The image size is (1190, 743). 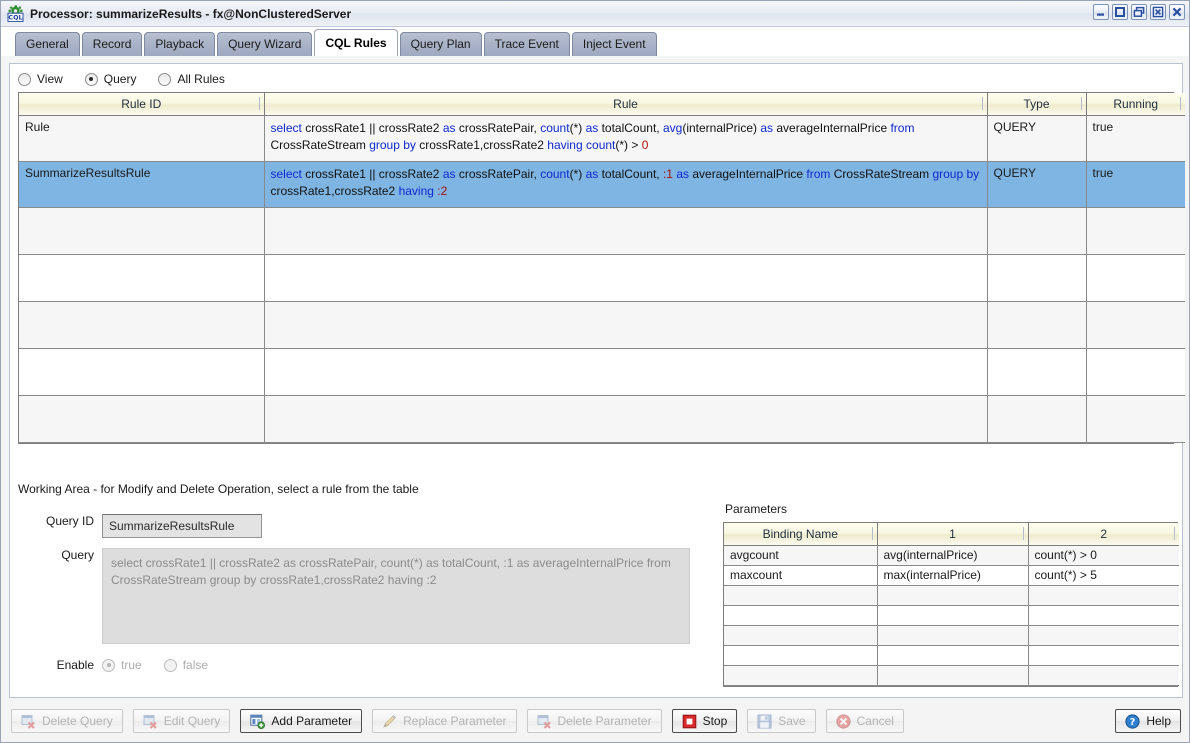 I want to click on parameters-header-row: Binding Name 1 2, so click(x=951, y=534).